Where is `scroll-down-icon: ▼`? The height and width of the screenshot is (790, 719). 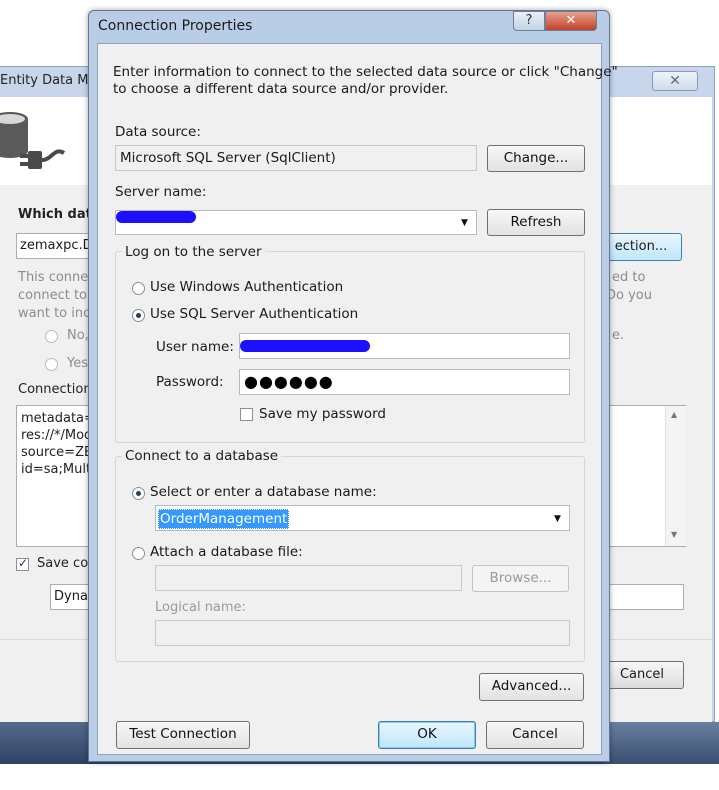
scroll-down-icon: ▼ is located at coordinates (674, 534).